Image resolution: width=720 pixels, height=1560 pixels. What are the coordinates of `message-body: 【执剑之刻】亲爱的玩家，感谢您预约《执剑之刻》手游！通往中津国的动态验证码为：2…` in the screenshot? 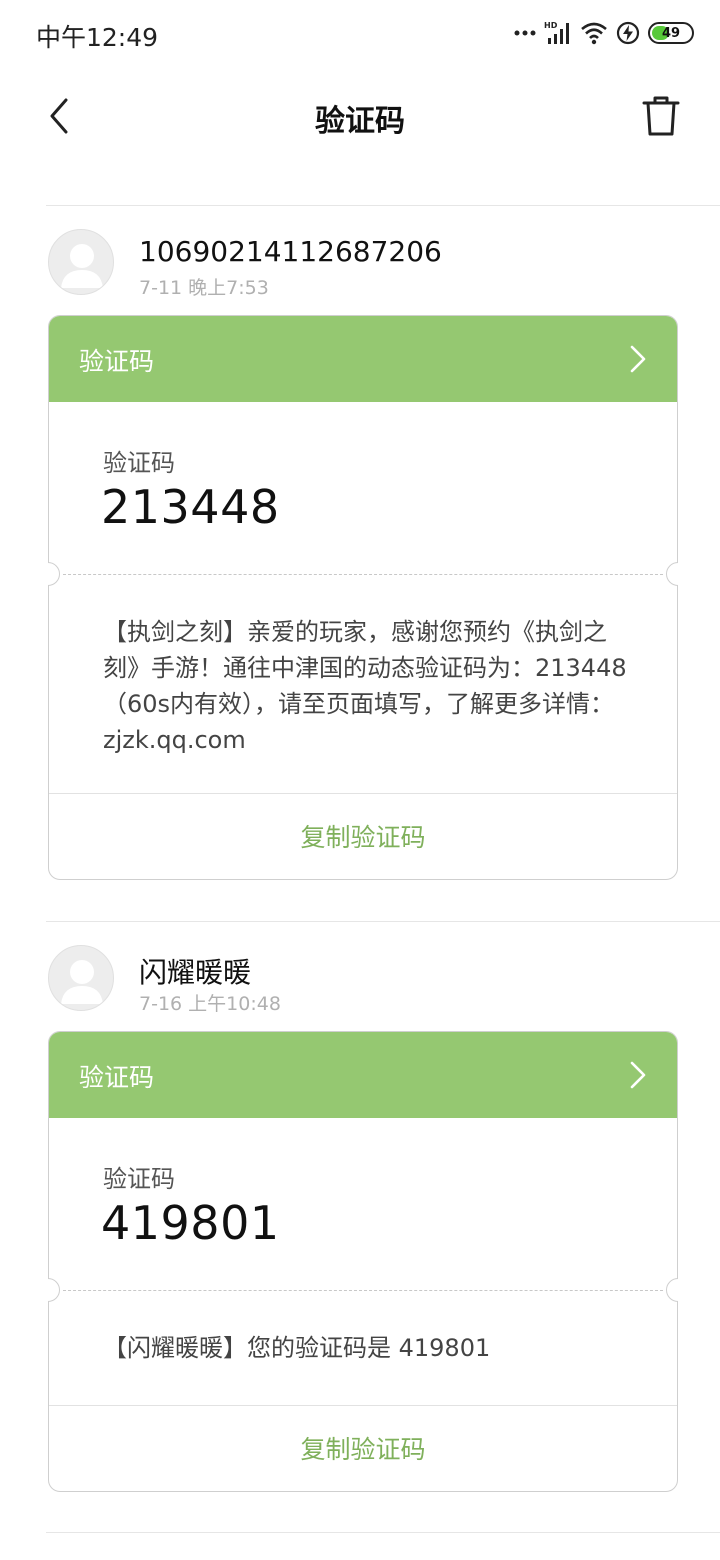 It's located at (365, 686).